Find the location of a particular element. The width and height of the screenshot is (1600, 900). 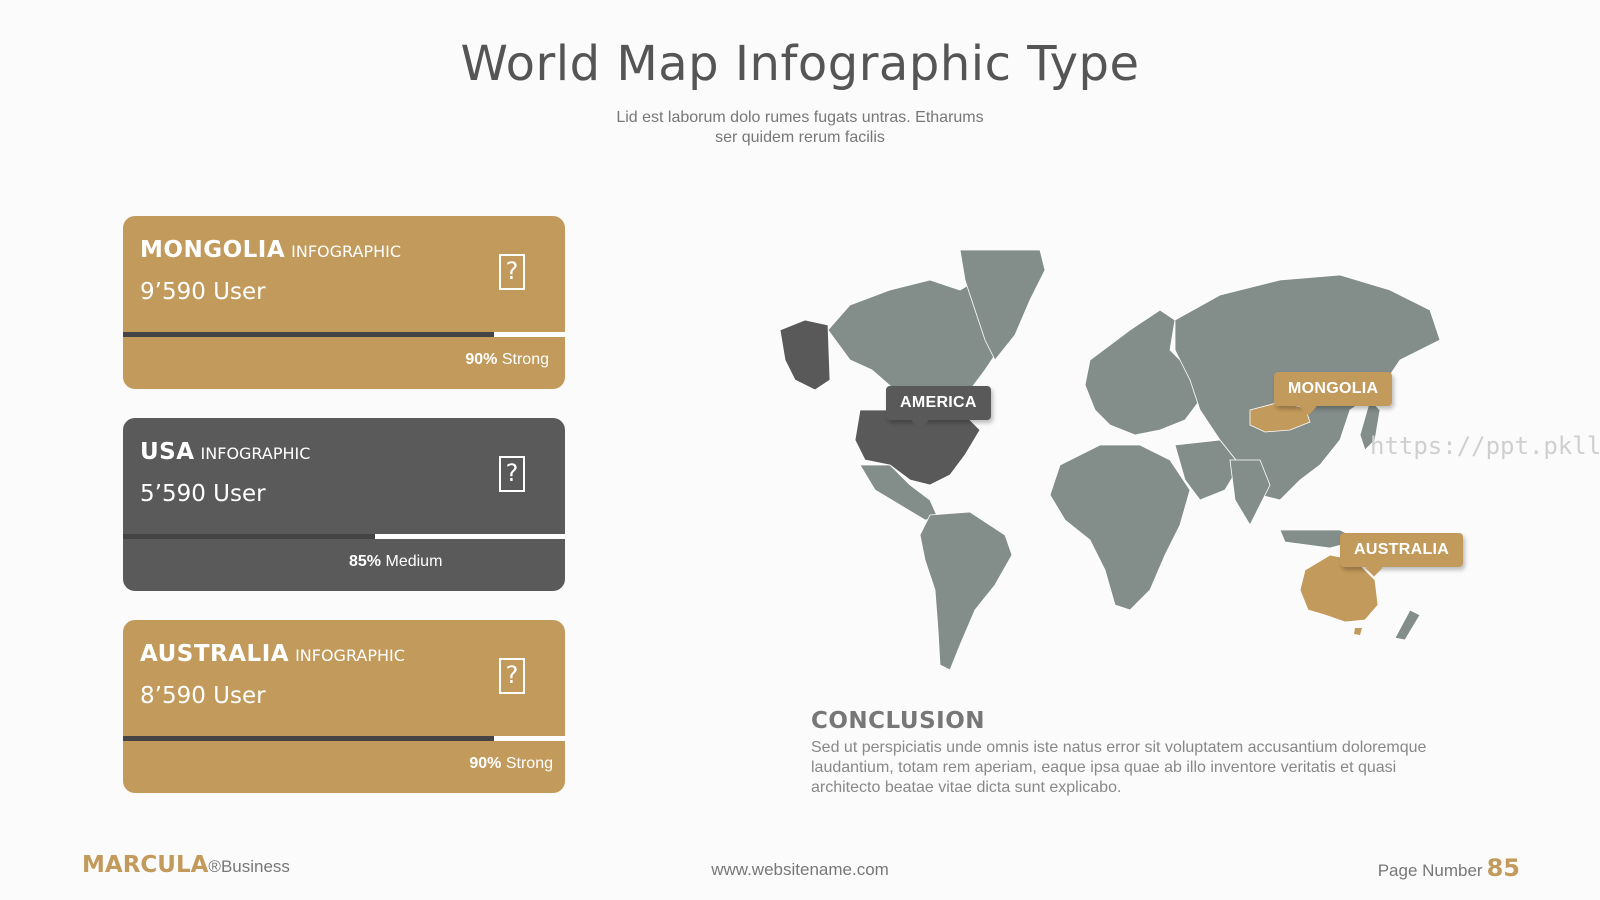

card-header: AUSTRALIA INFOGRAPHIC 8’590 User ? is located at coordinates (344, 678).